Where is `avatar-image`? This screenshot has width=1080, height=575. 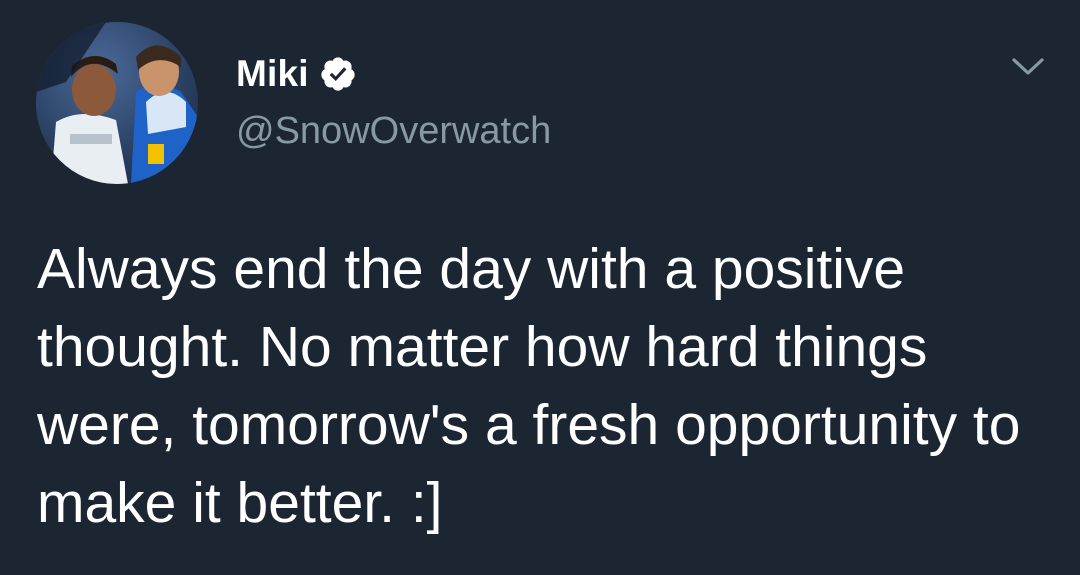
avatar-image is located at coordinates (117, 103).